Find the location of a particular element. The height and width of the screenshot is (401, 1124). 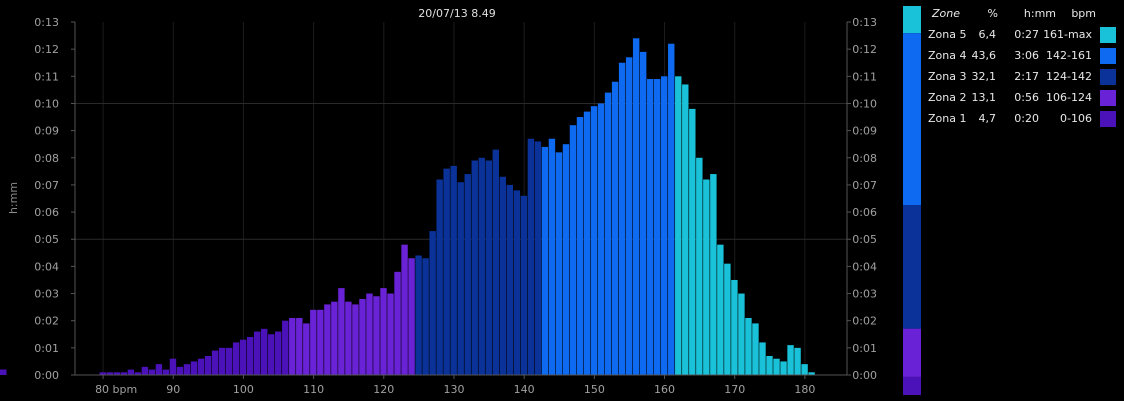

legend-zone-bpm: 0-106 is located at coordinates (1076, 118).